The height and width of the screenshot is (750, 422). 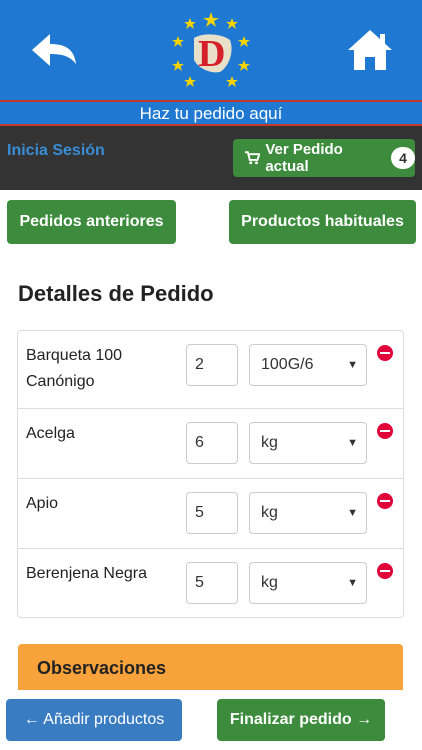 I want to click on brand-logo: D, so click(x=211, y=51).